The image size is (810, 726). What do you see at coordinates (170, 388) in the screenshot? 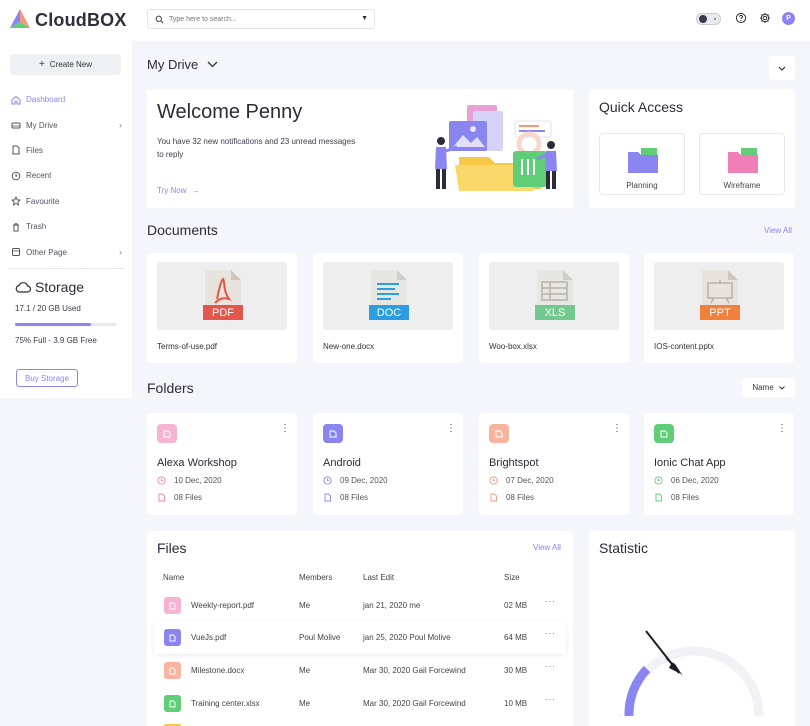
I see `folders-title: Folders` at bounding box center [170, 388].